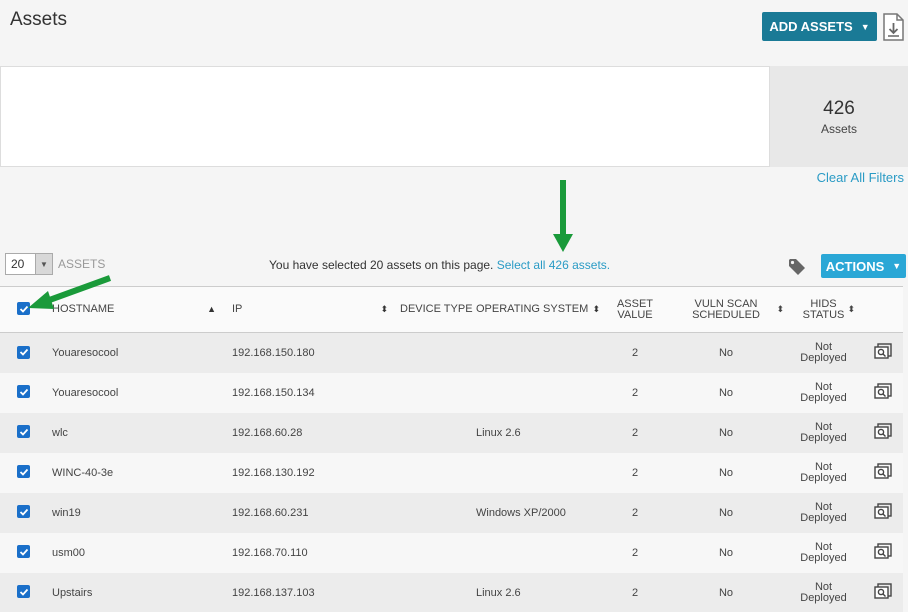  What do you see at coordinates (635, 314) in the screenshot?
I see `asset-value-header-label-2: VALUE` at bounding box center [635, 314].